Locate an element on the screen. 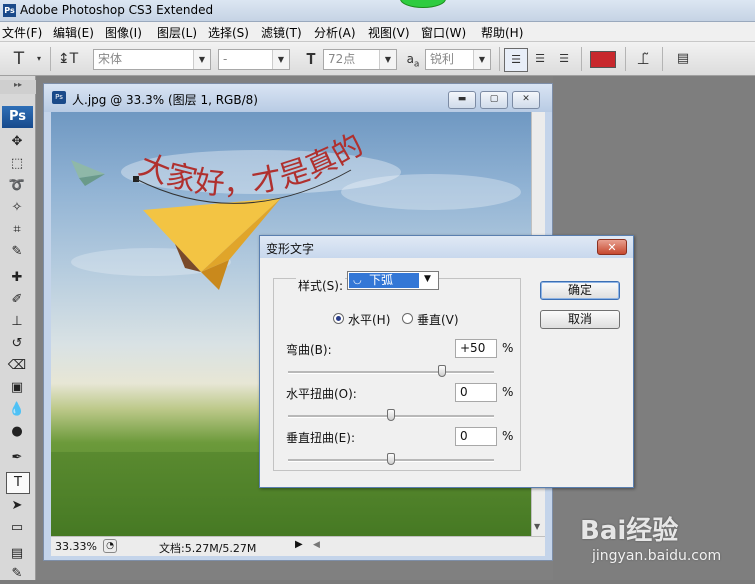 The image size is (755, 584). bend-label: 弯曲(B): is located at coordinates (309, 350).